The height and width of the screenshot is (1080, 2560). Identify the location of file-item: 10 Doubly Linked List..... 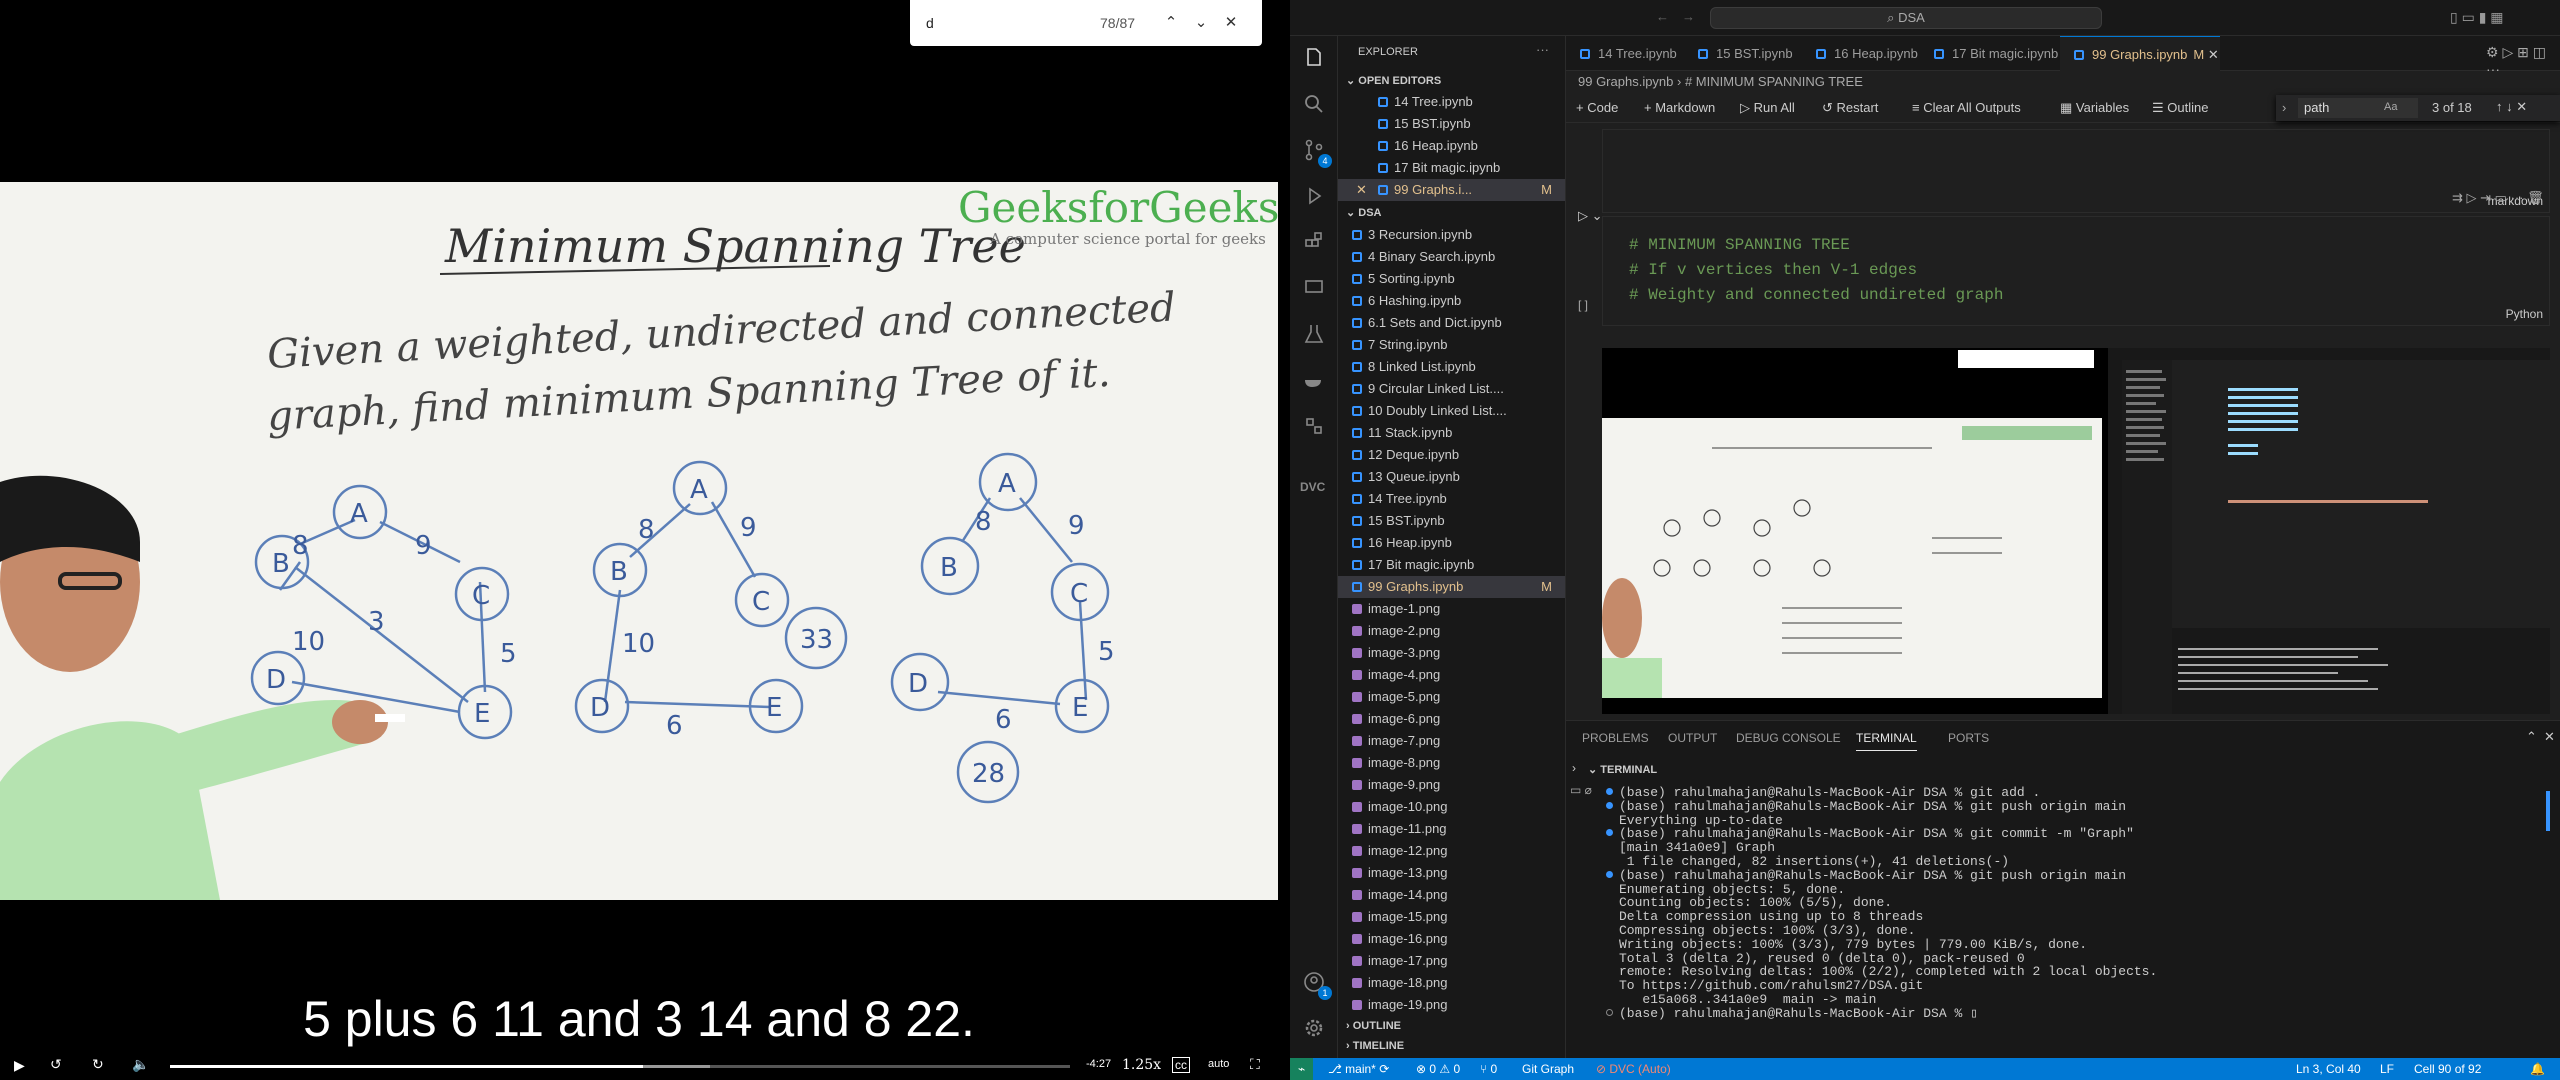
(1451, 411).